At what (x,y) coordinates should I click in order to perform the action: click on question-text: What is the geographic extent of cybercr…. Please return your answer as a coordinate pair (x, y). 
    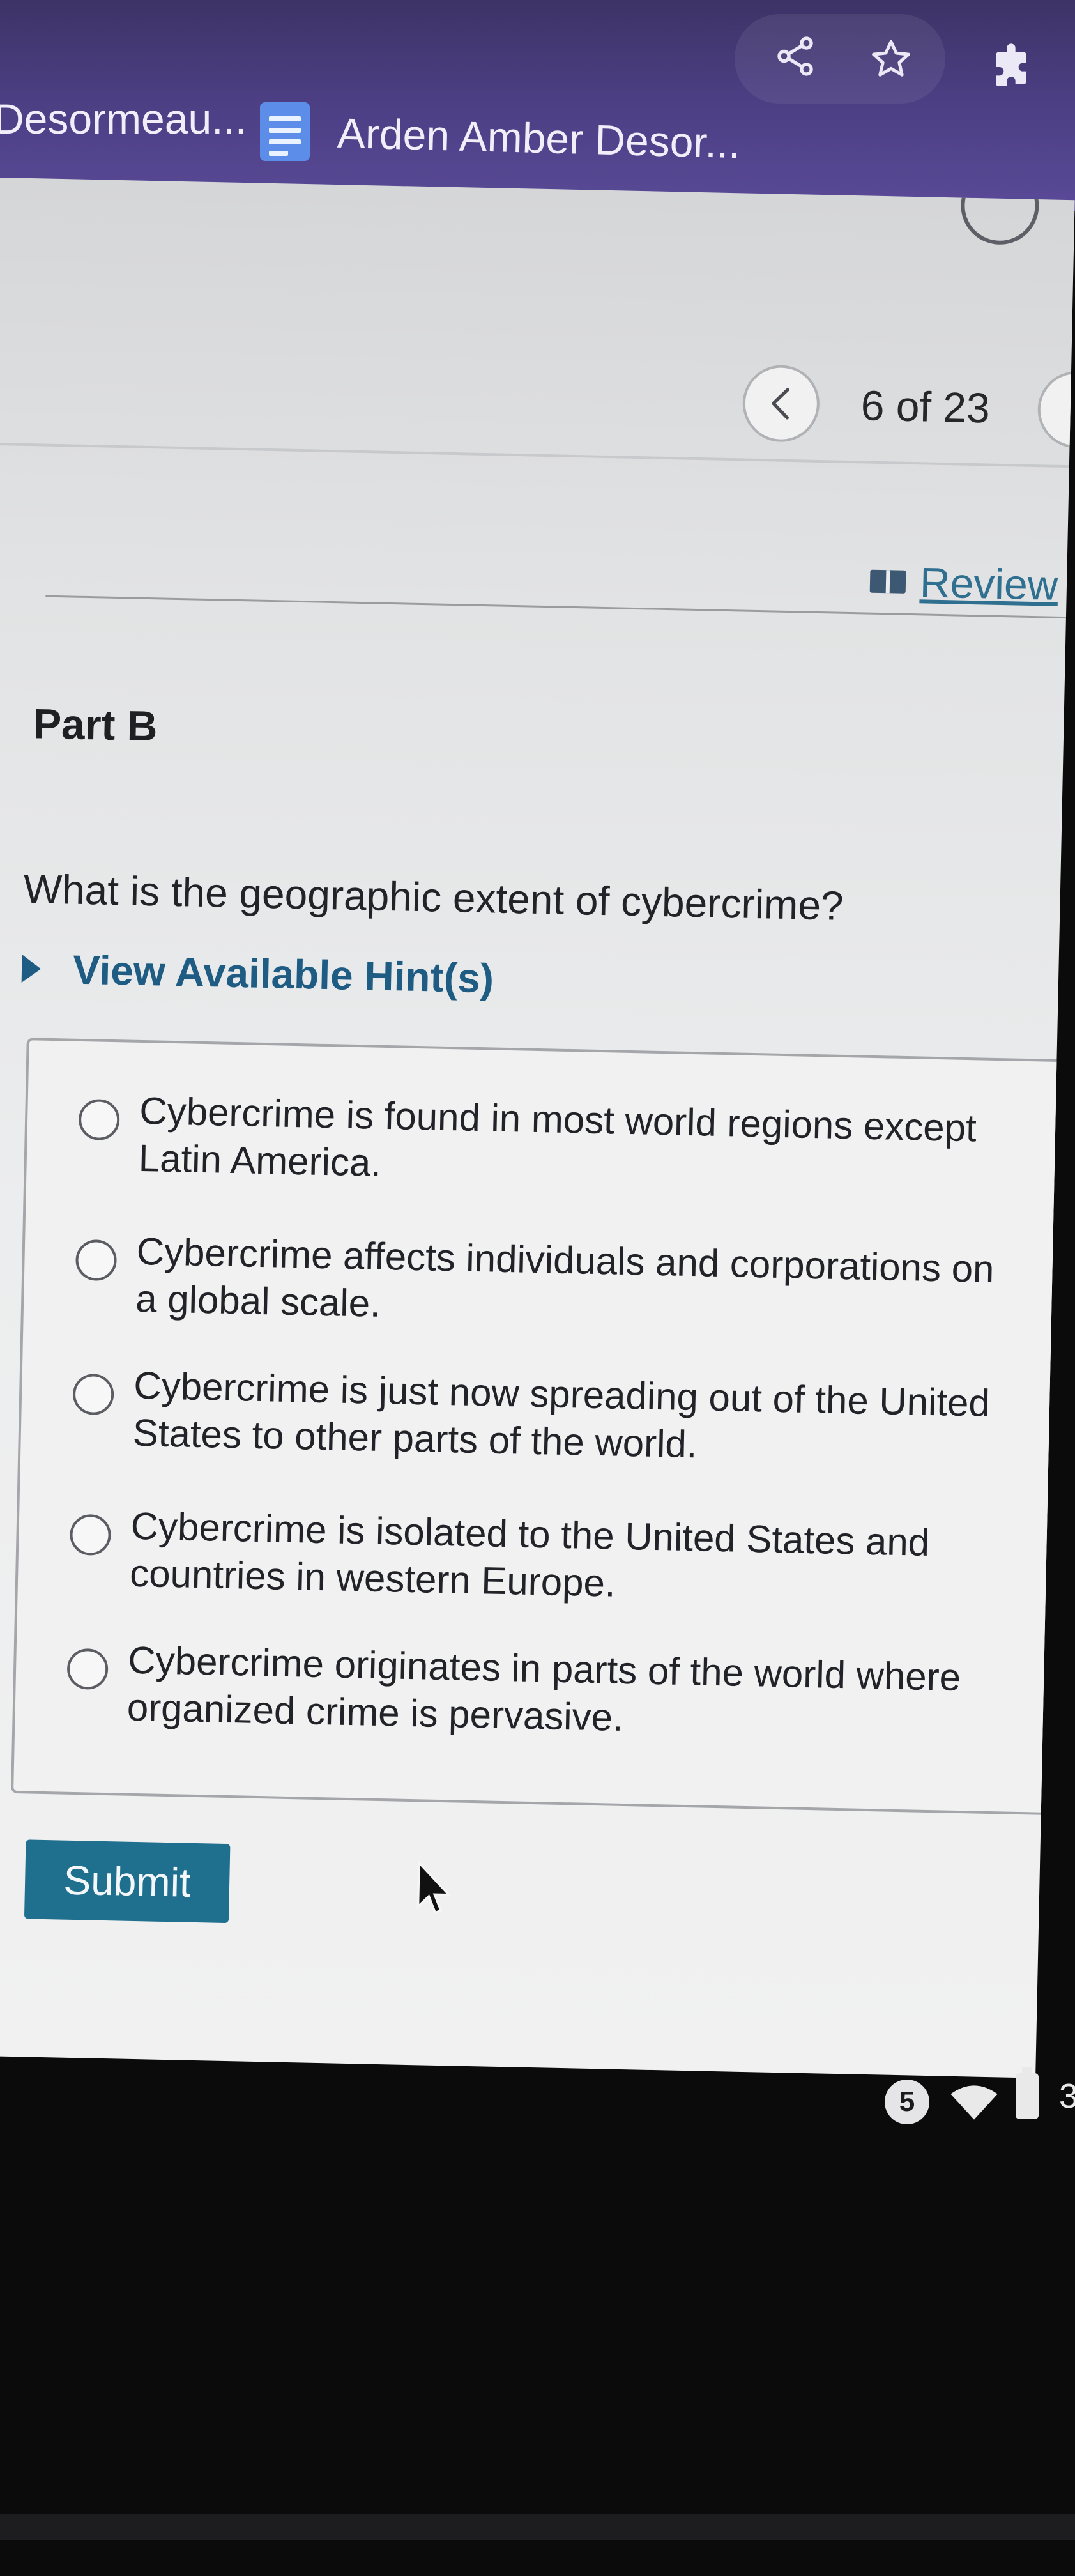
    Looking at the image, I should click on (433, 897).